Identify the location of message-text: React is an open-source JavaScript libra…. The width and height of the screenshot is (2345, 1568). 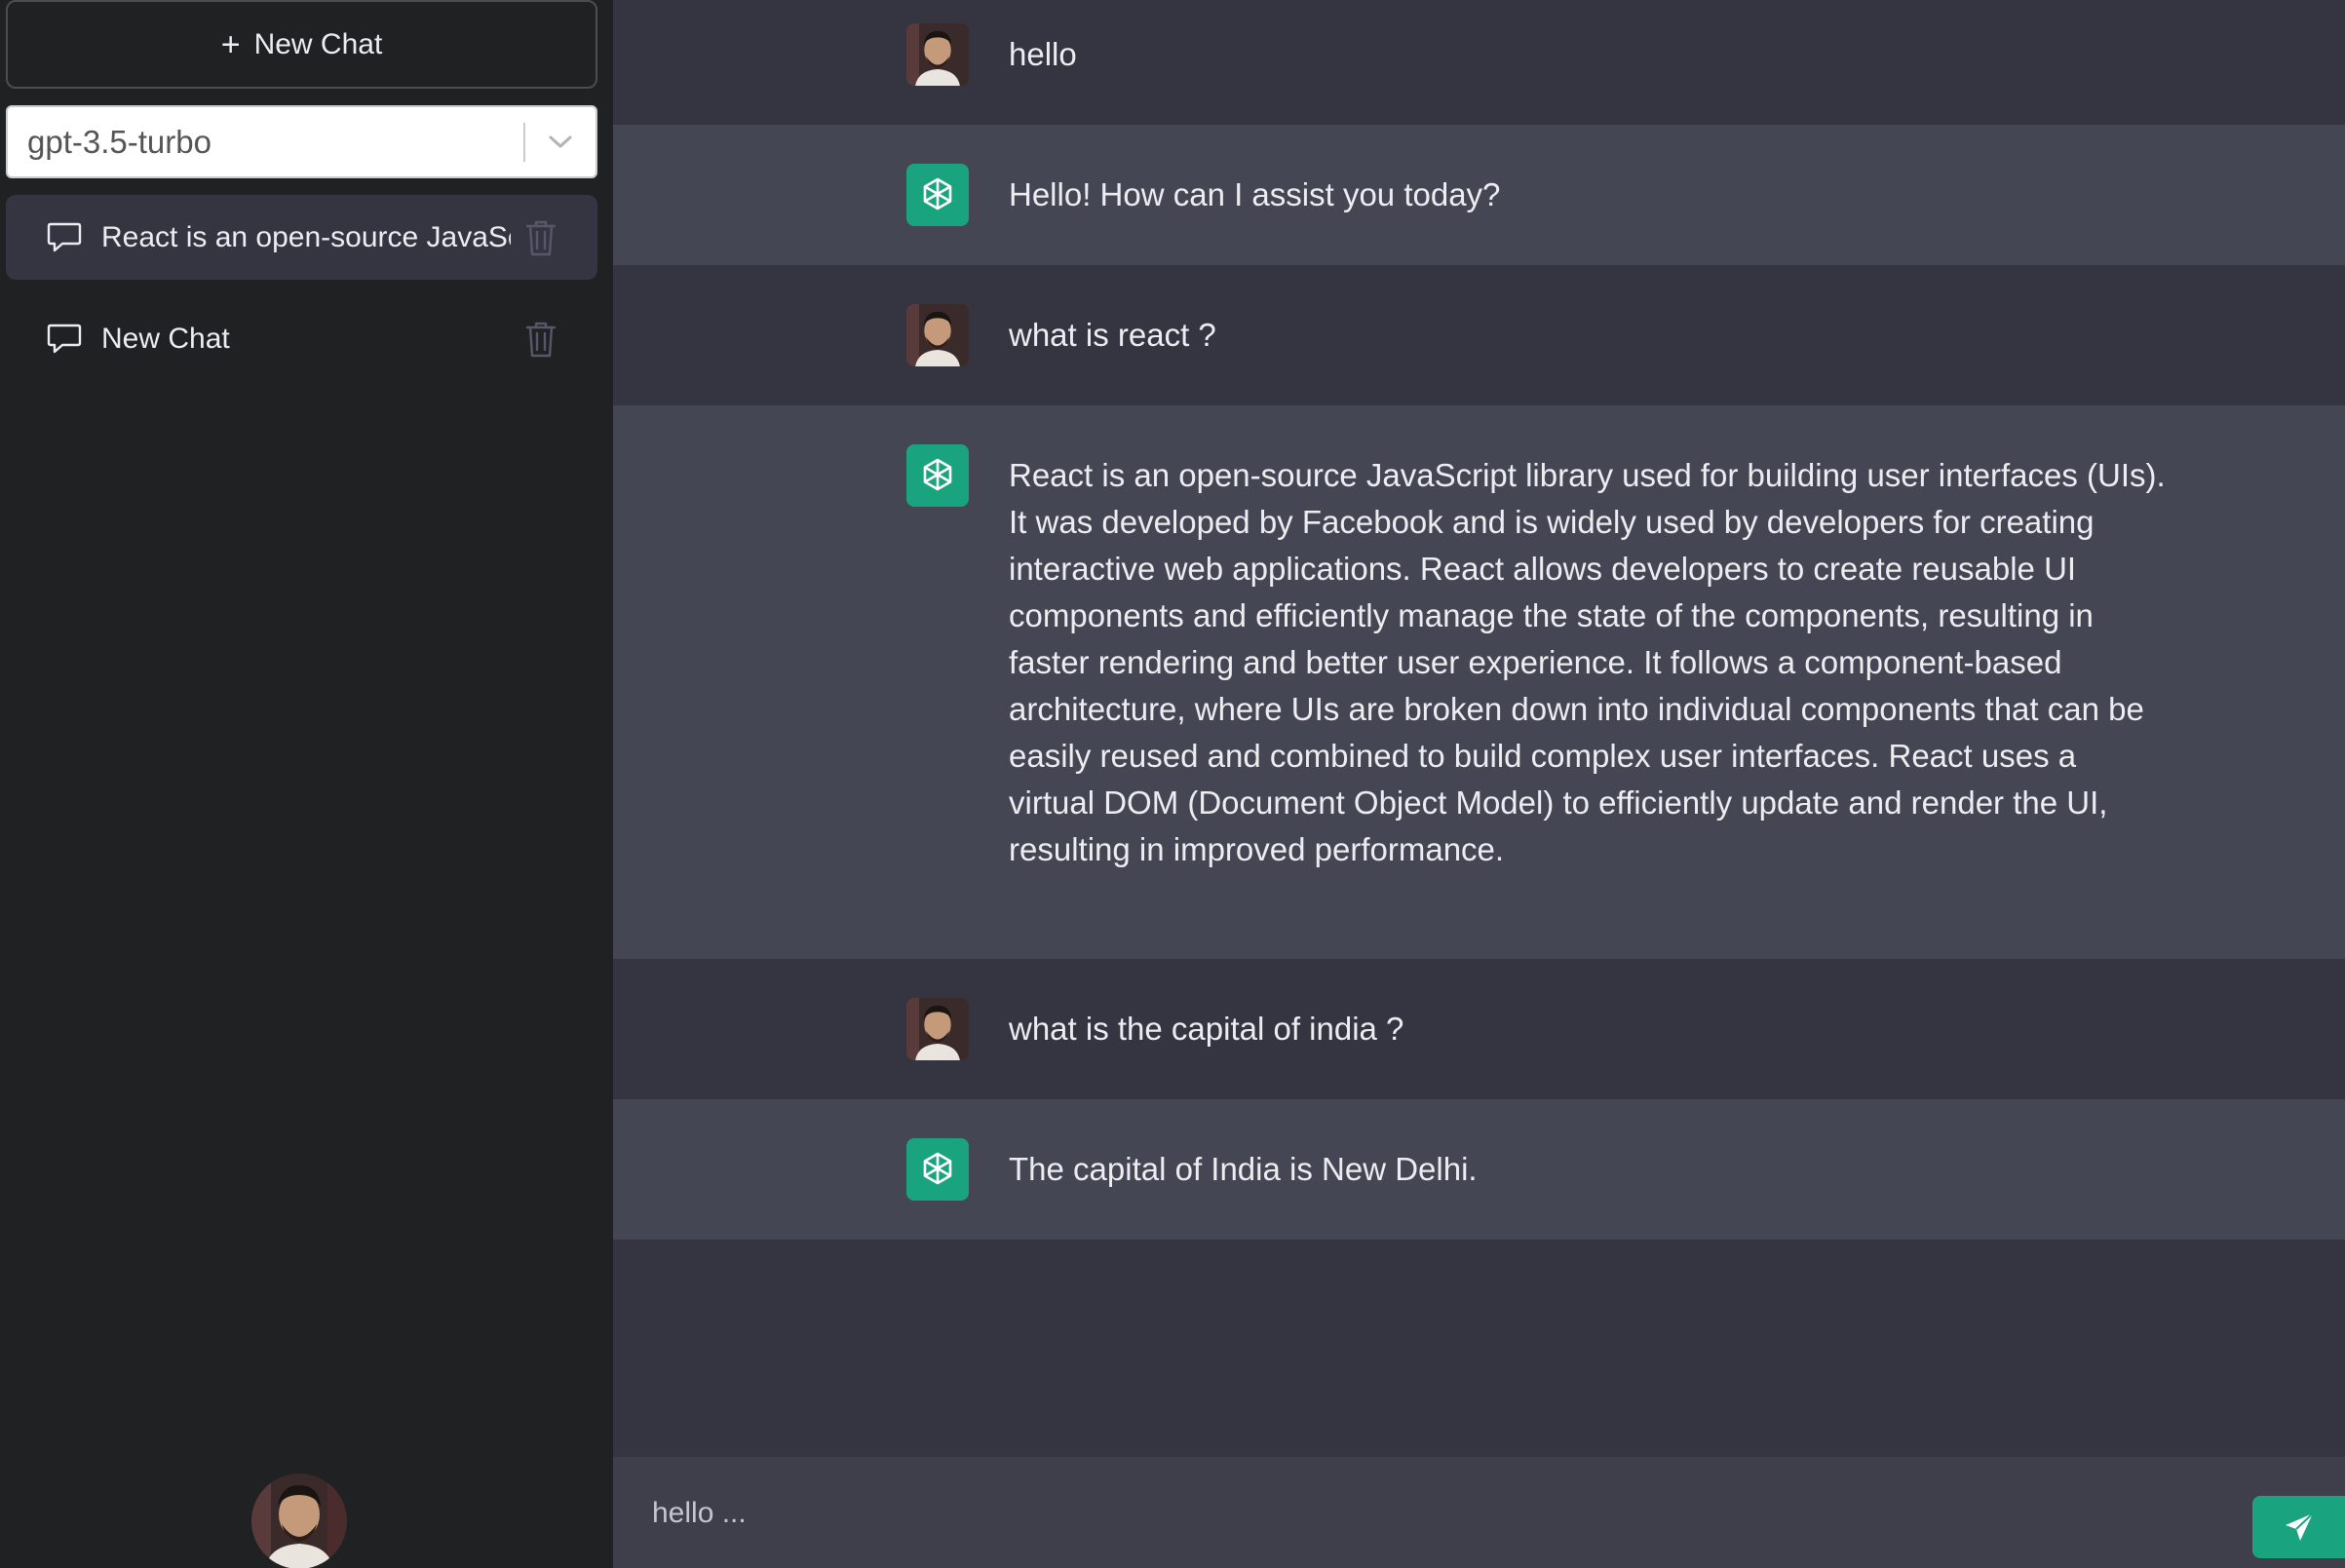
(1587, 662).